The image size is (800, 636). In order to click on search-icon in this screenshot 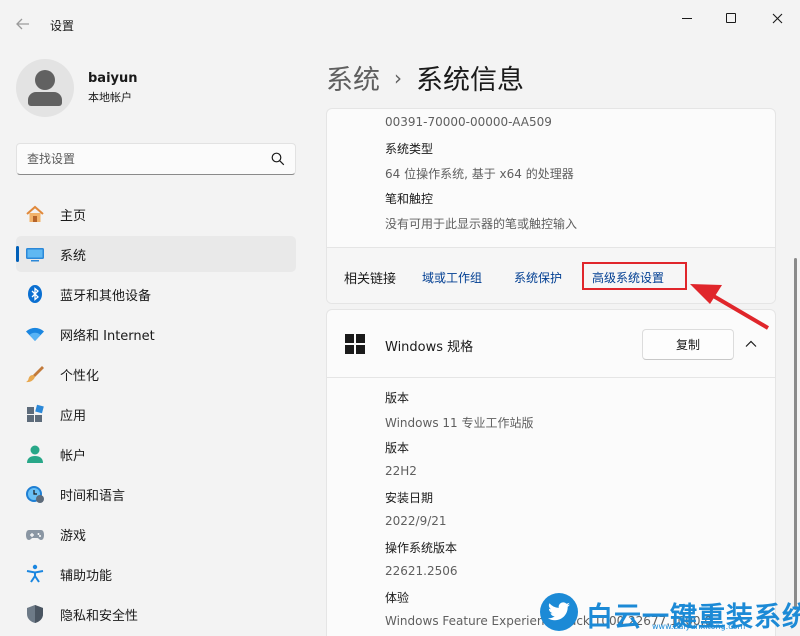, I will do `click(278, 159)`.